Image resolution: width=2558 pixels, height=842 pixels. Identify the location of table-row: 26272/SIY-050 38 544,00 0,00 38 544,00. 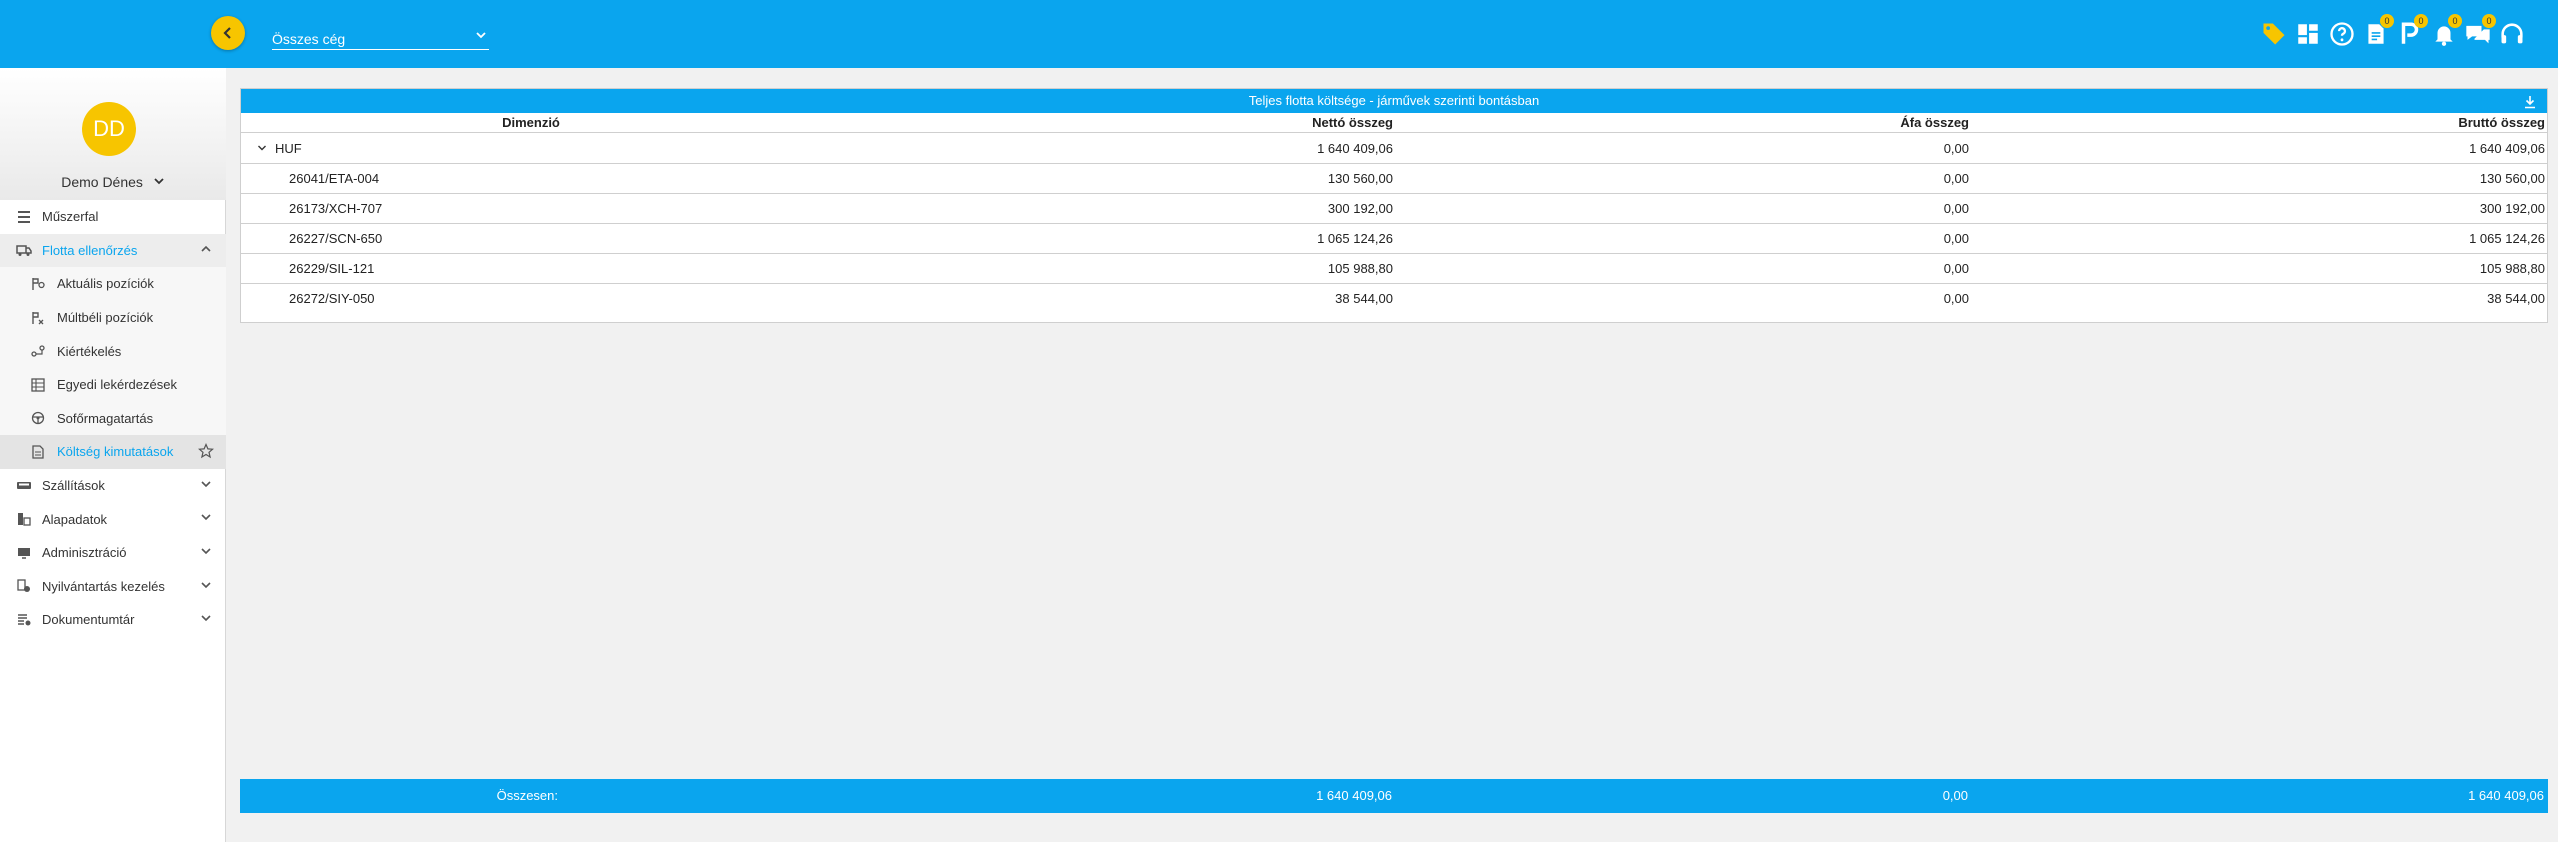
(1394, 299).